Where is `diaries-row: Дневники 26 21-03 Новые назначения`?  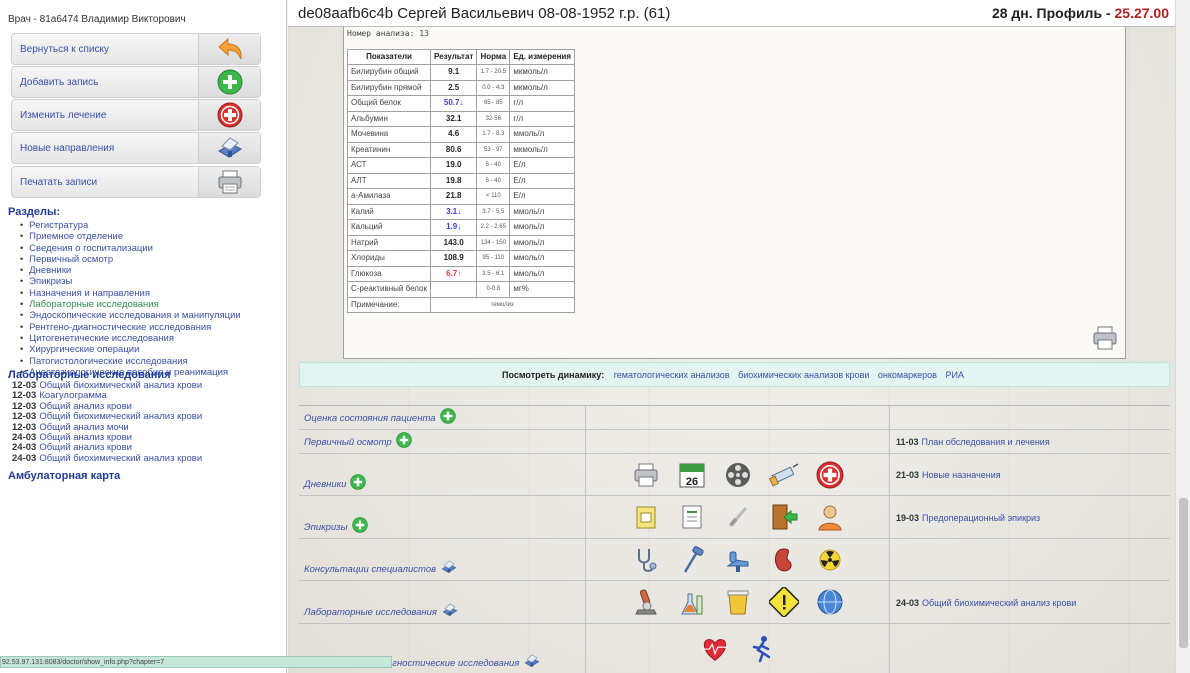
diaries-row: Дневники 26 21-03 Новые назначения is located at coordinates (734, 475).